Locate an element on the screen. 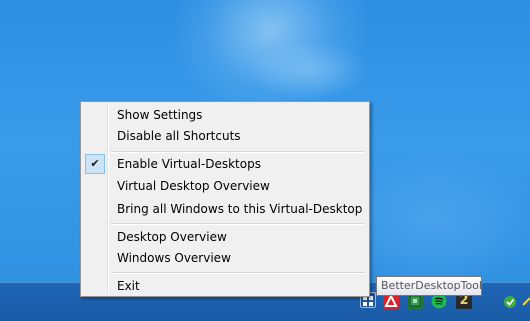 The width and height of the screenshot is (530, 321). network-tray-icon is located at coordinates (526, 301).